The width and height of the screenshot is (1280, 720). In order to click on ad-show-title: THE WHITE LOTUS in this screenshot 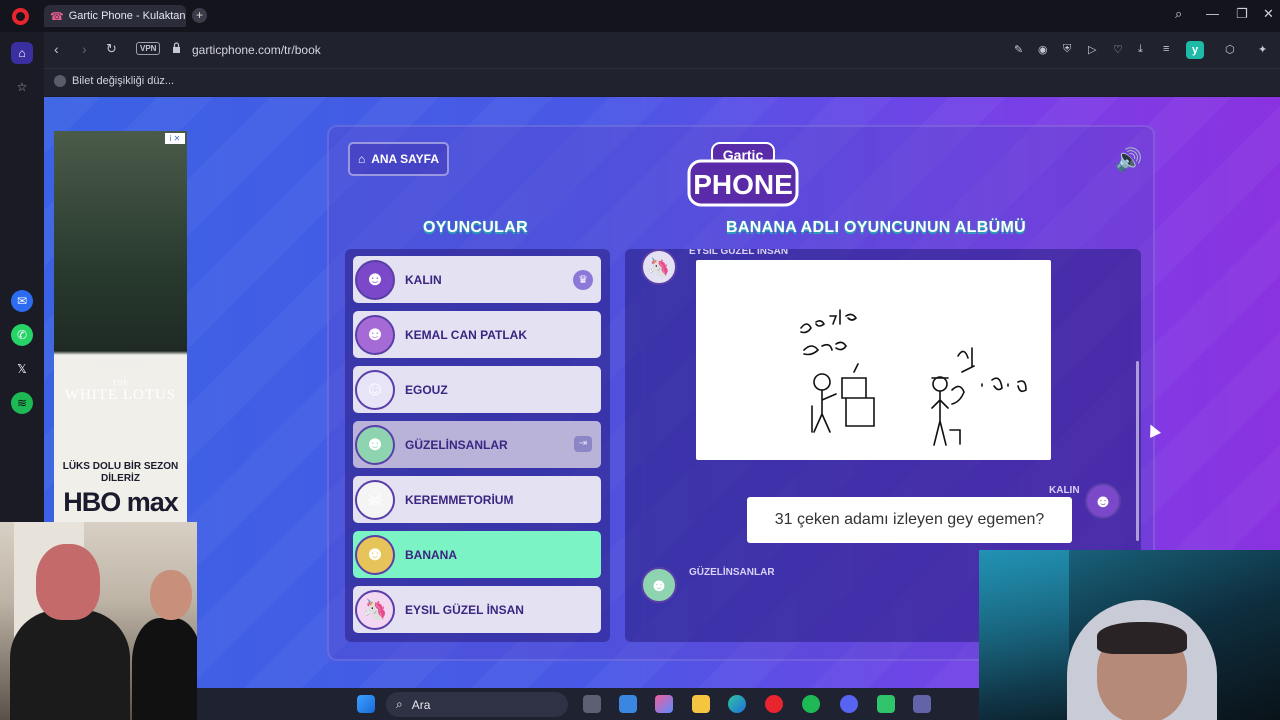, I will do `click(120, 391)`.